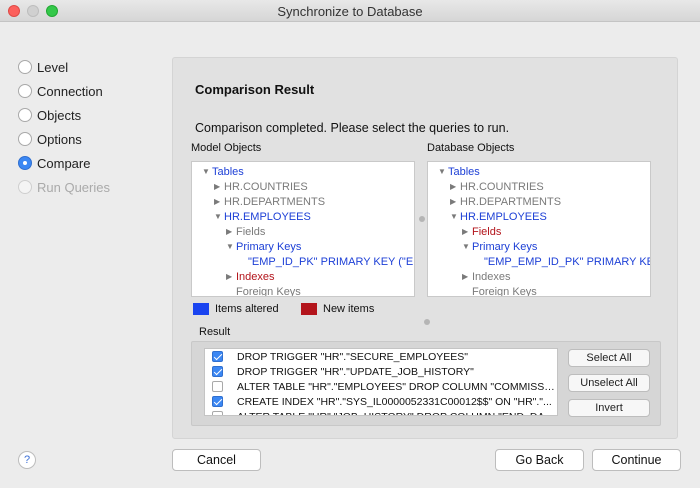  What do you see at coordinates (226, 148) in the screenshot?
I see `model-objects-label: Model Objects` at bounding box center [226, 148].